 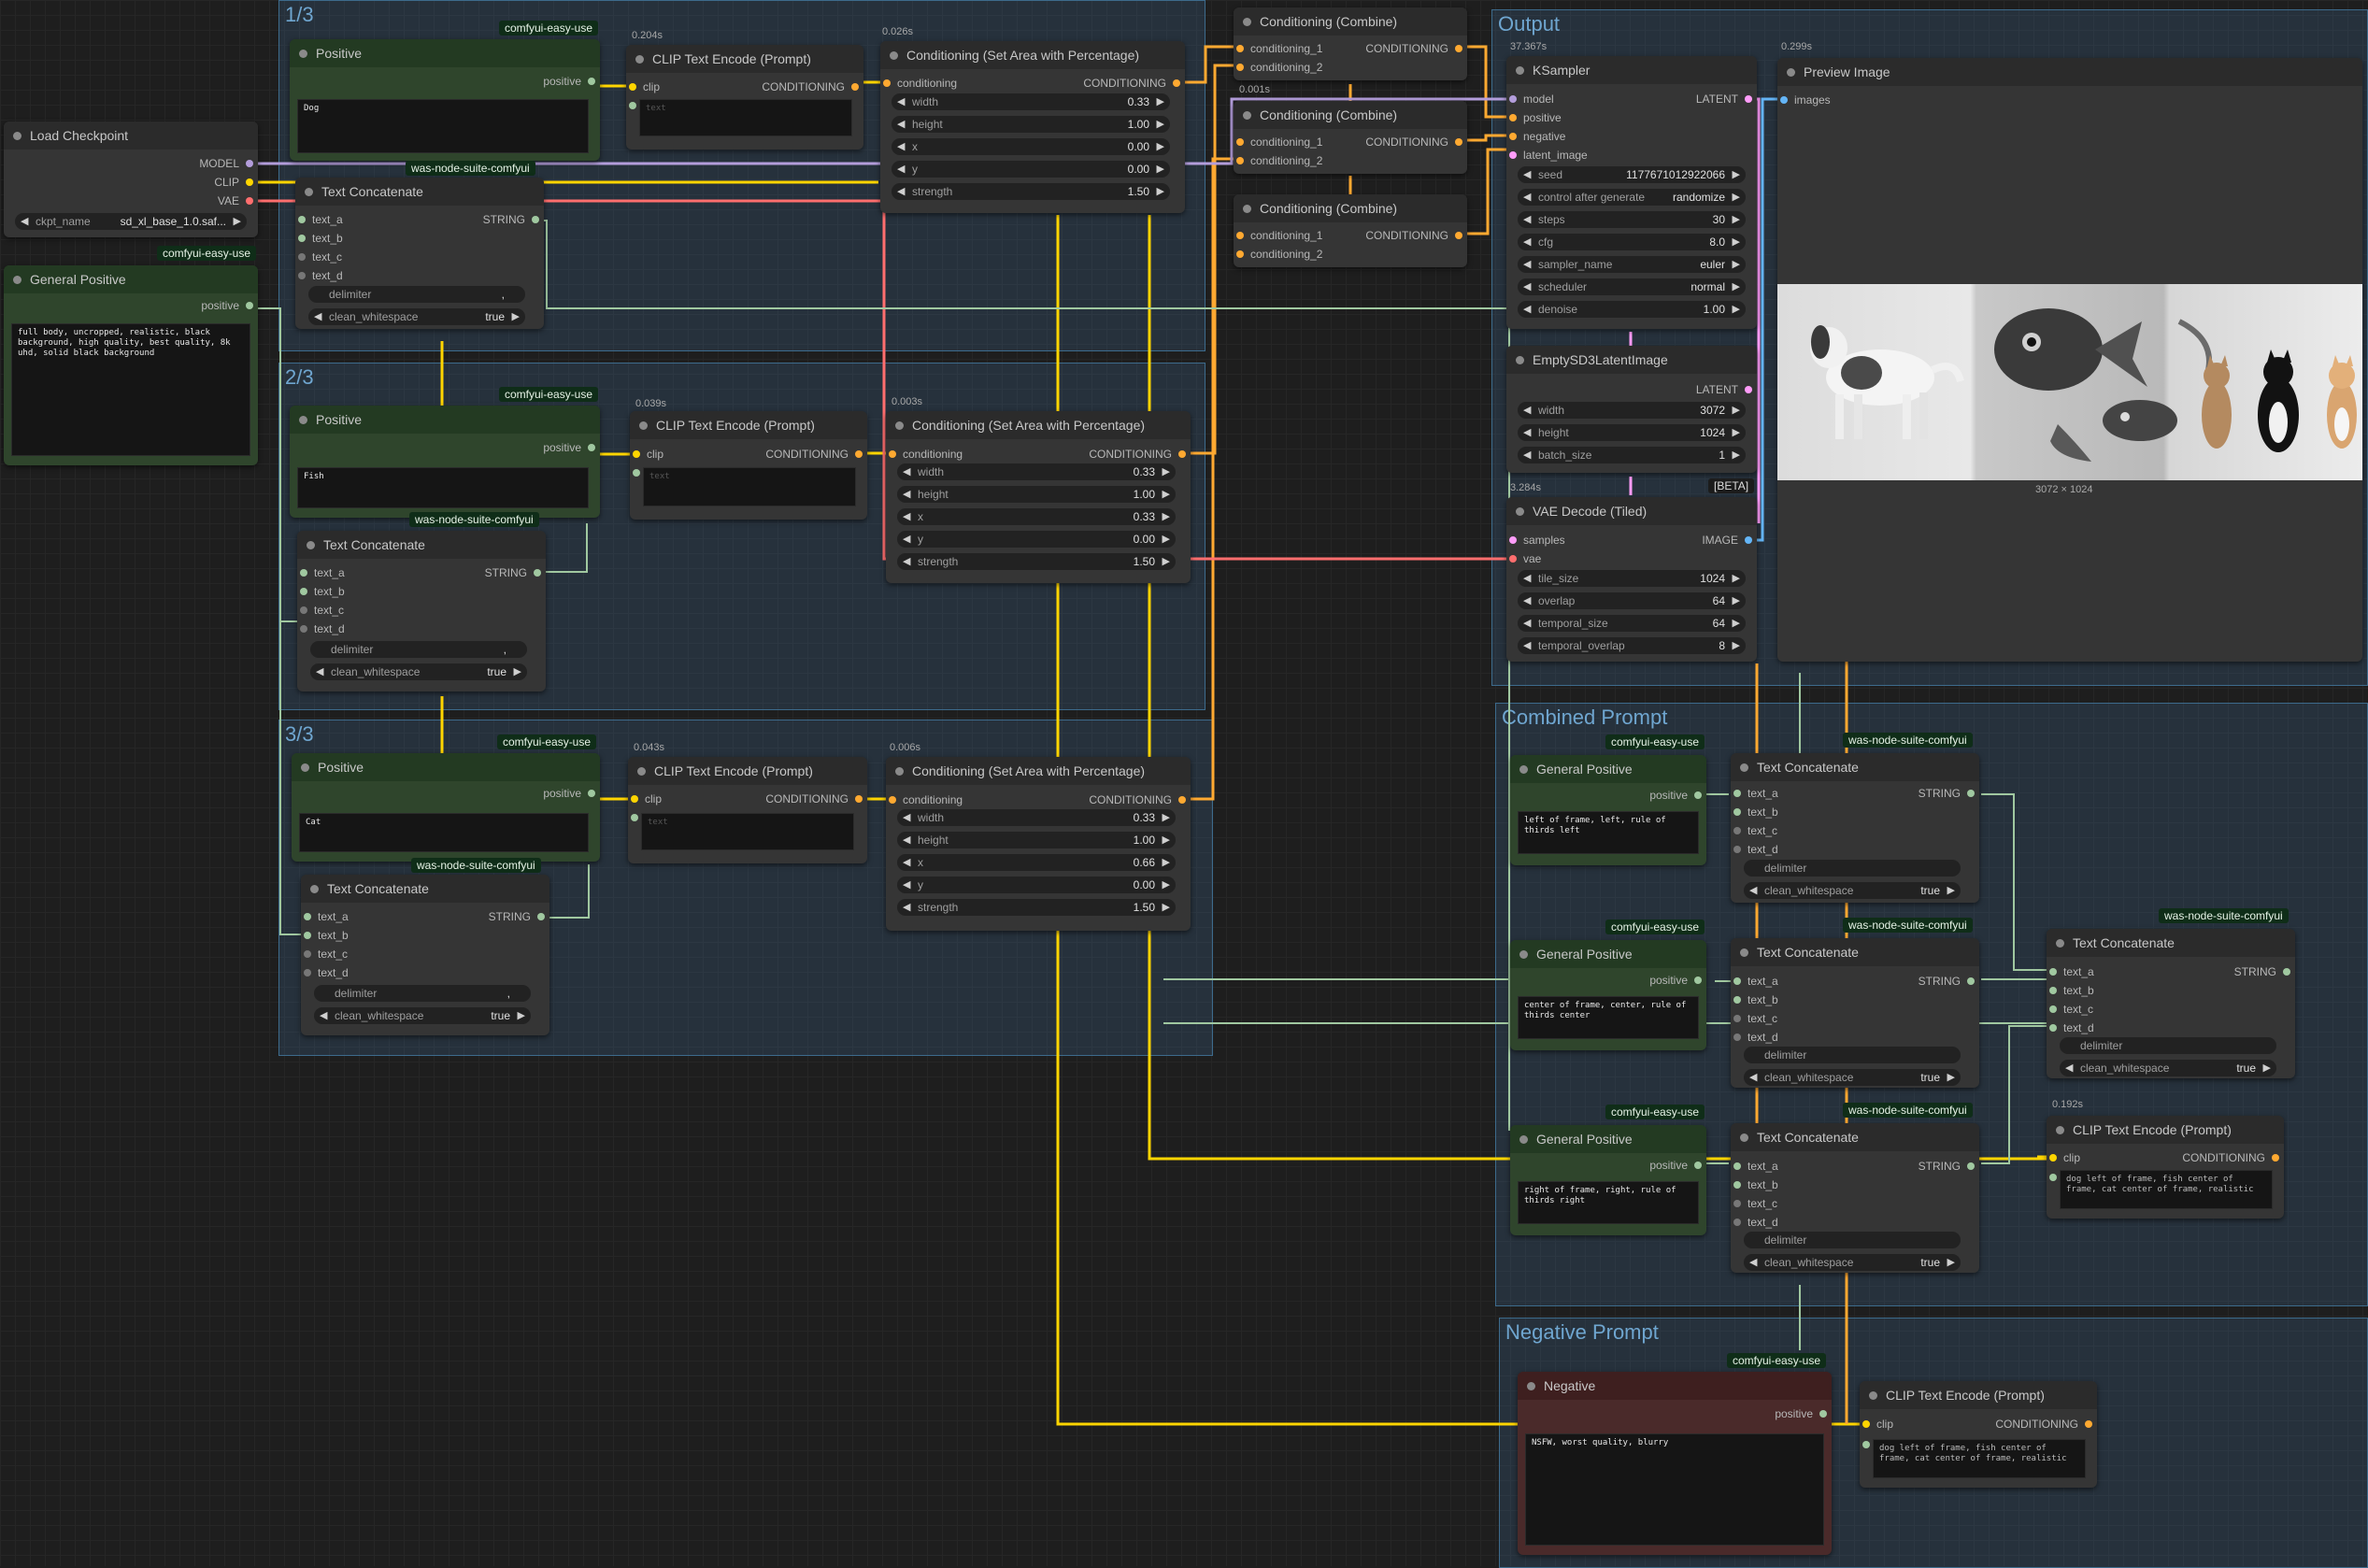 I want to click on height-number: ◀ height 1.00 ▶, so click(x=1031, y=124).